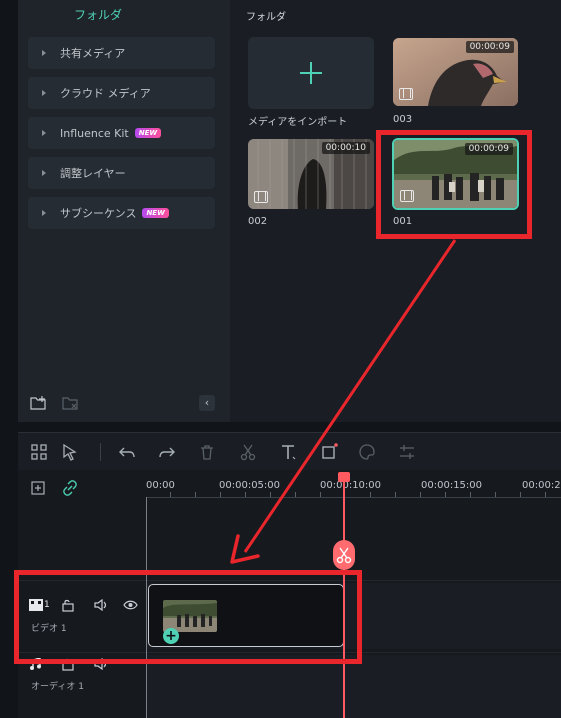 This screenshot has height=718, width=561. I want to click on sidebar-item-label: 調整レイヤー, so click(93, 173).